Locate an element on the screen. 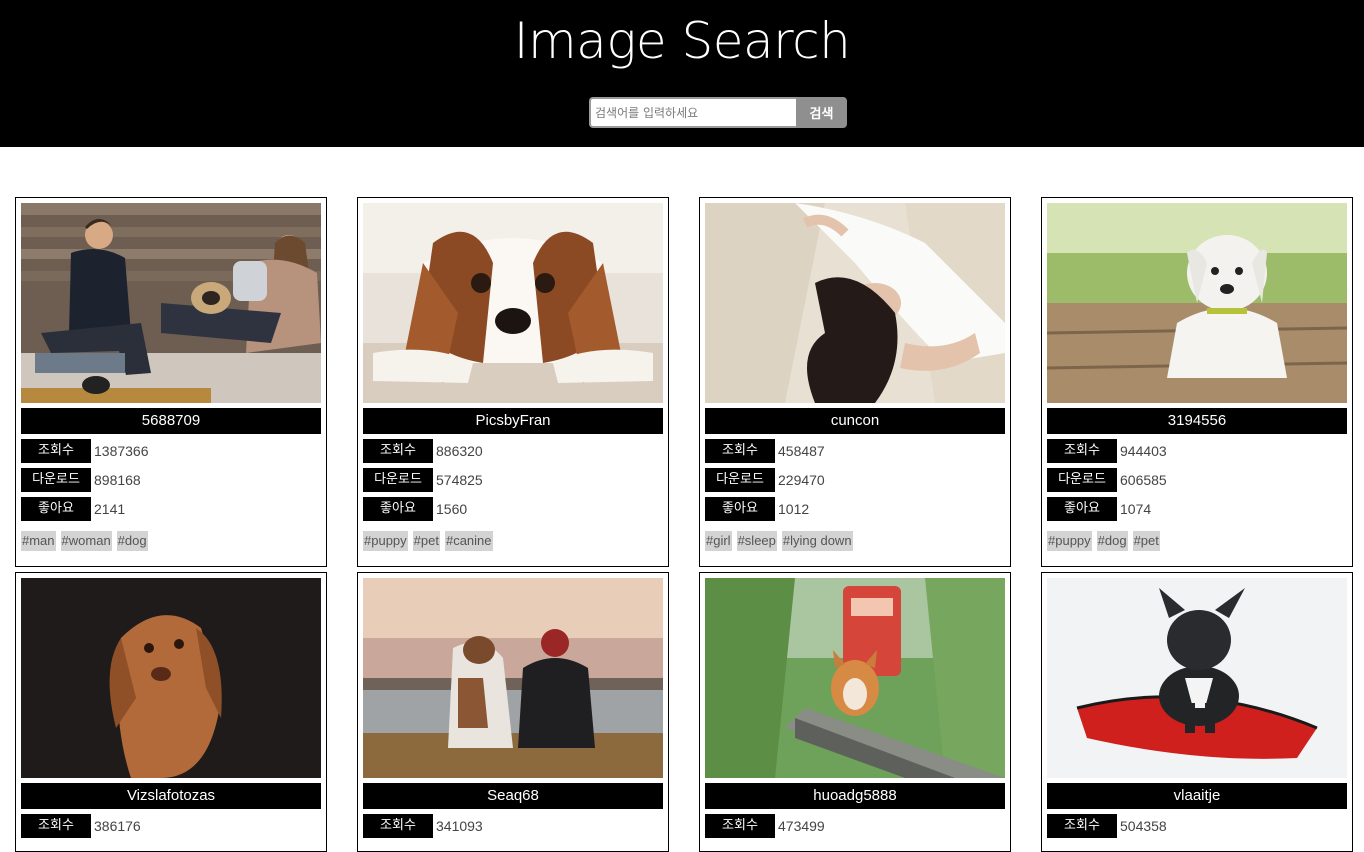  search-bar: 검색 is located at coordinates (718, 112).